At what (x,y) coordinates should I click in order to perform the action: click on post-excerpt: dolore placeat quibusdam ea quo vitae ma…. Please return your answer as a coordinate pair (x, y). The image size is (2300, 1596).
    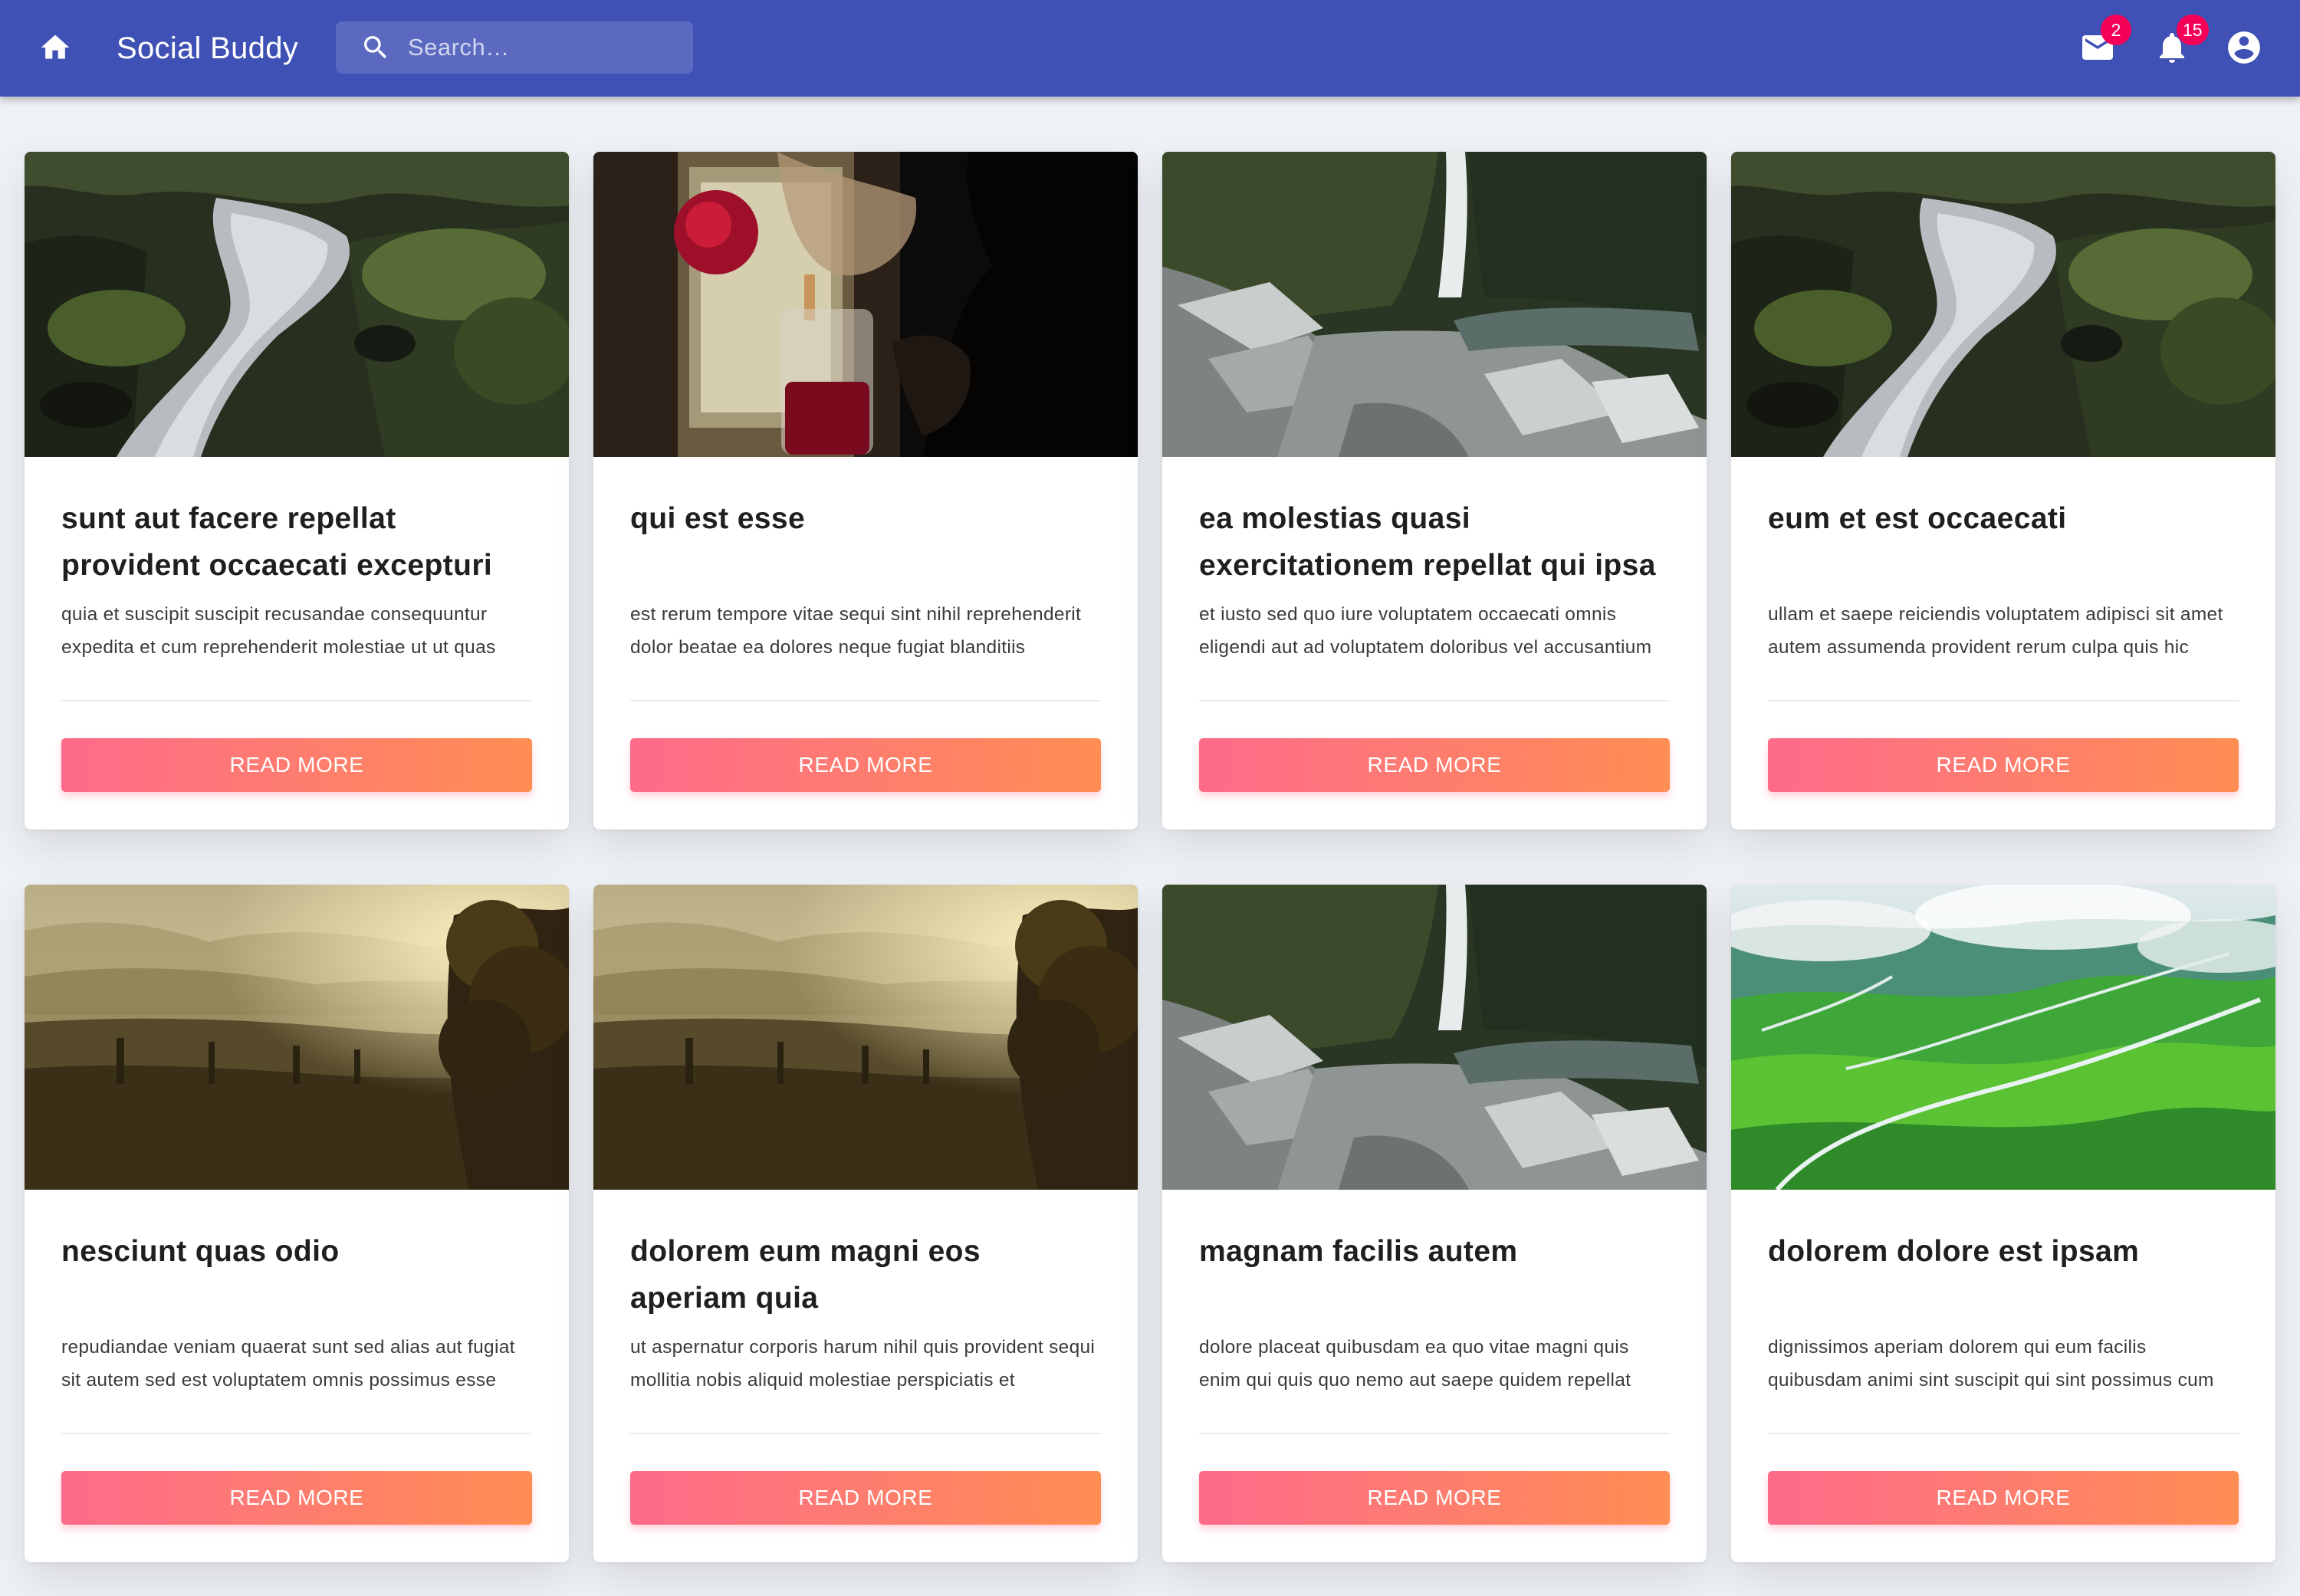
    Looking at the image, I should click on (1415, 1364).